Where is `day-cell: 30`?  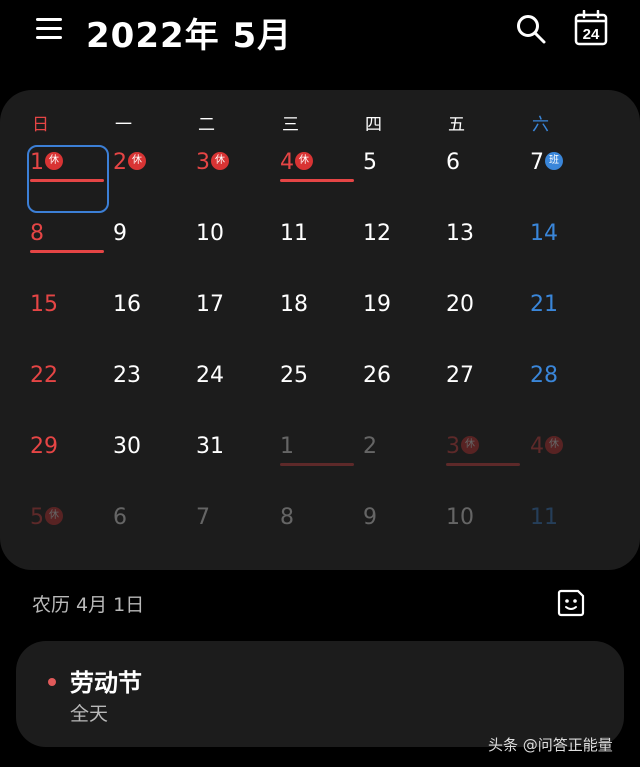 day-cell: 30 is located at coordinates (124, 459).